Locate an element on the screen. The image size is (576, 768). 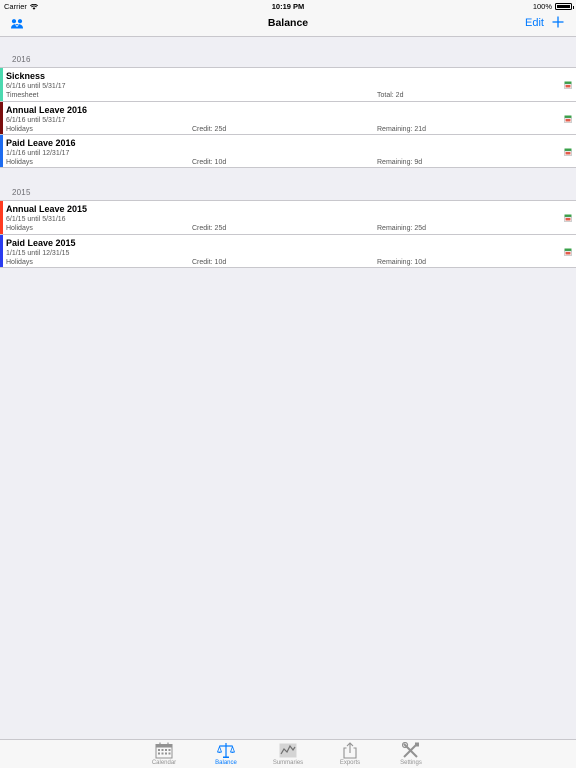
clock: 10:19 PM is located at coordinates (288, 6).